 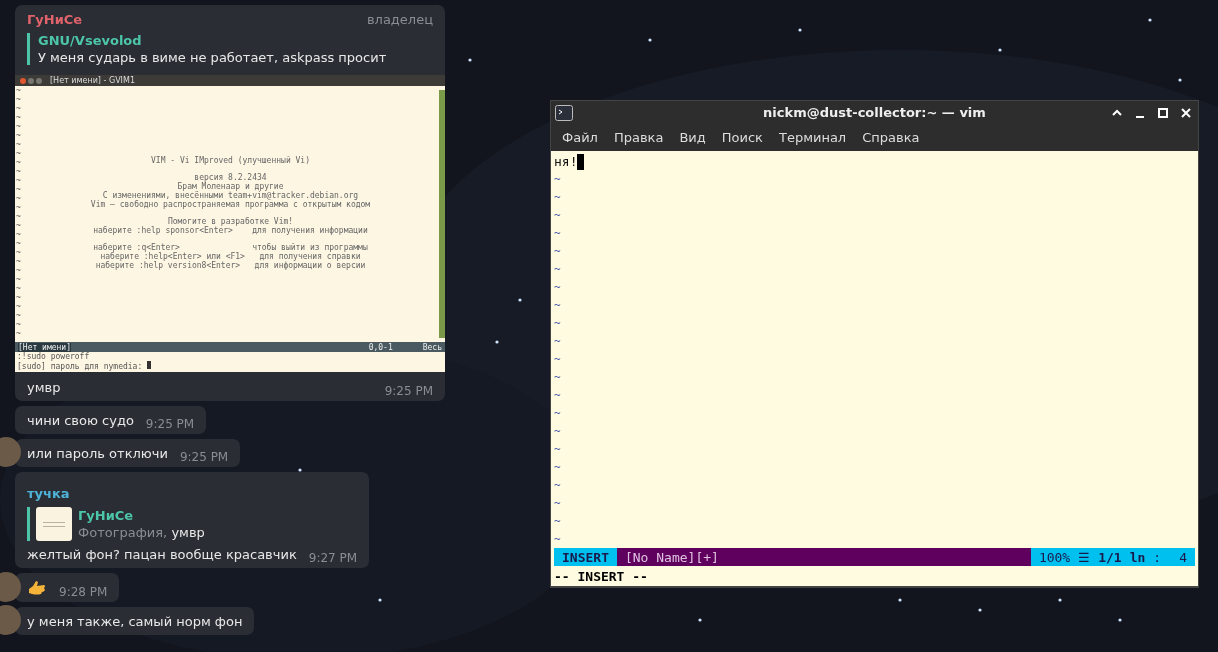 What do you see at coordinates (1137, 557) in the screenshot?
I see `line-label: ln` at bounding box center [1137, 557].